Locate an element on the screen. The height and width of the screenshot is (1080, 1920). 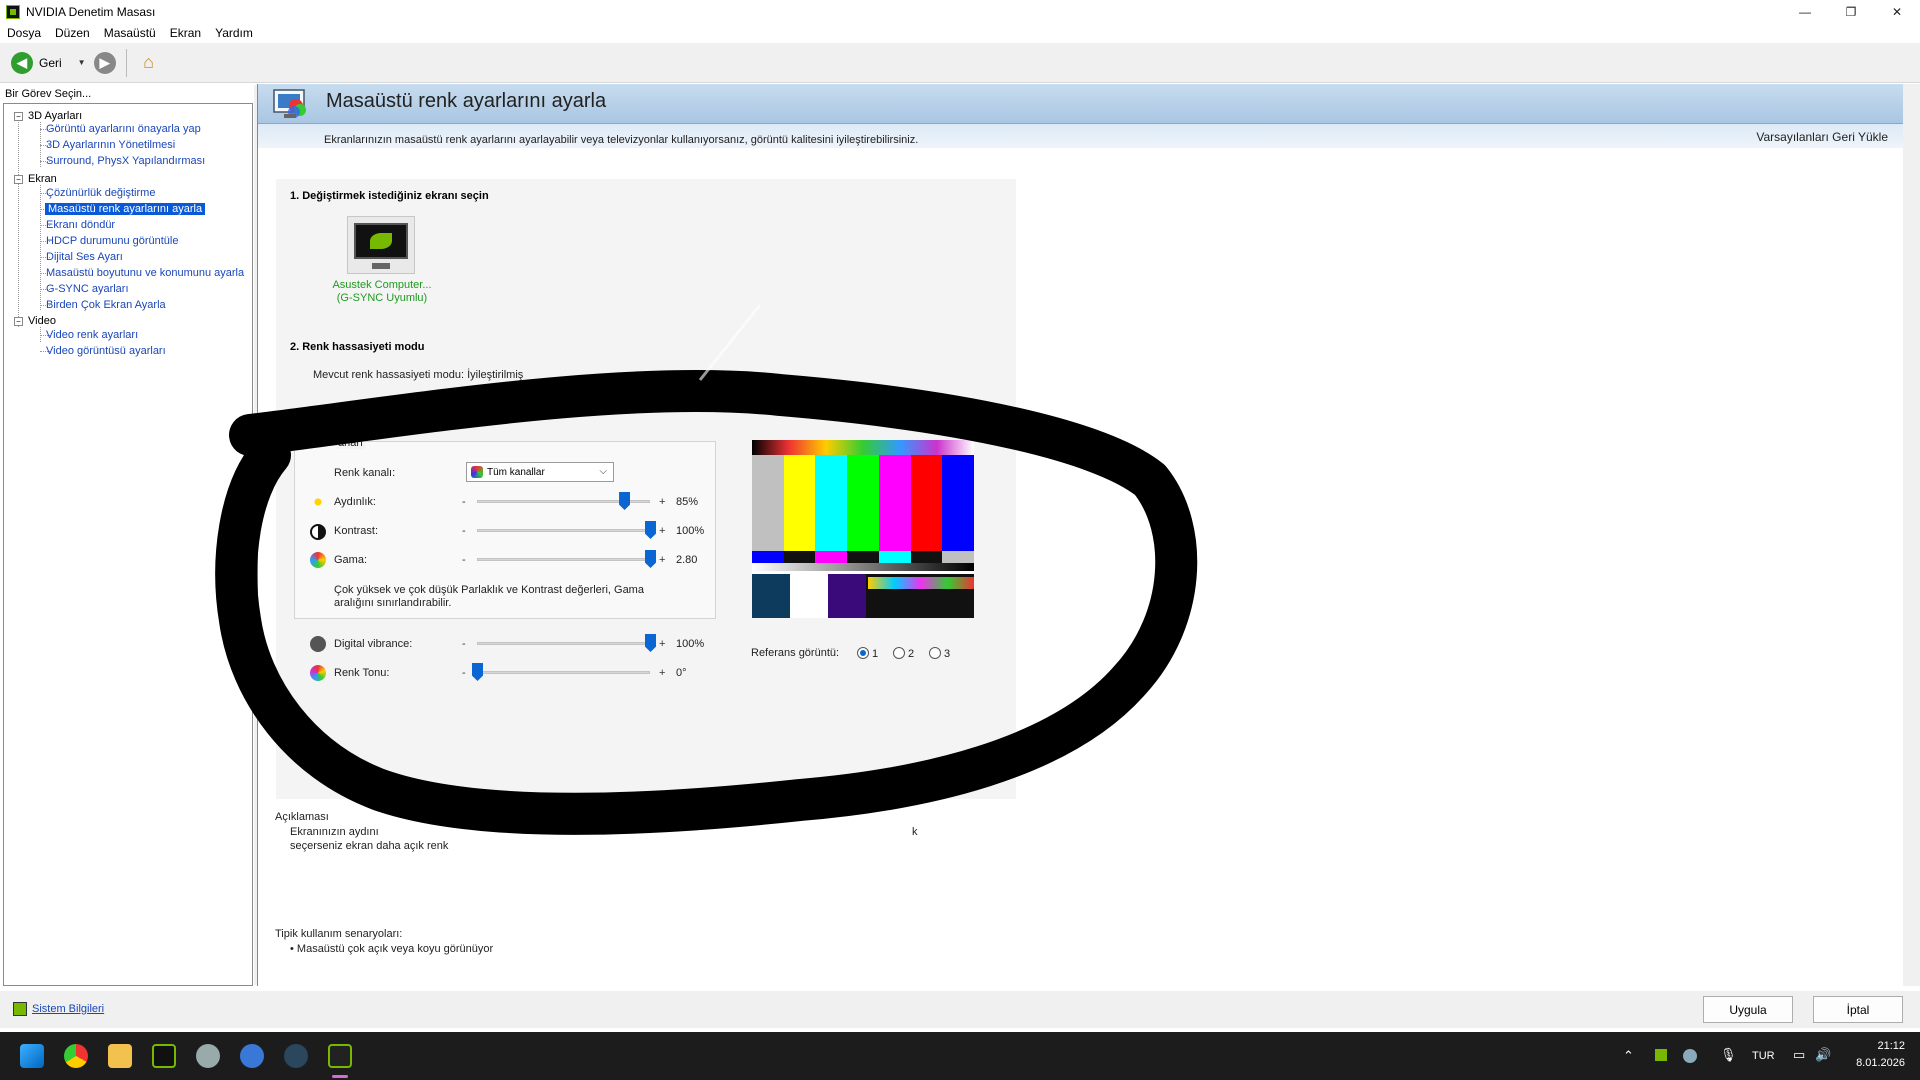
menu-desktop: Masaüstü is located at coordinates (130, 33).